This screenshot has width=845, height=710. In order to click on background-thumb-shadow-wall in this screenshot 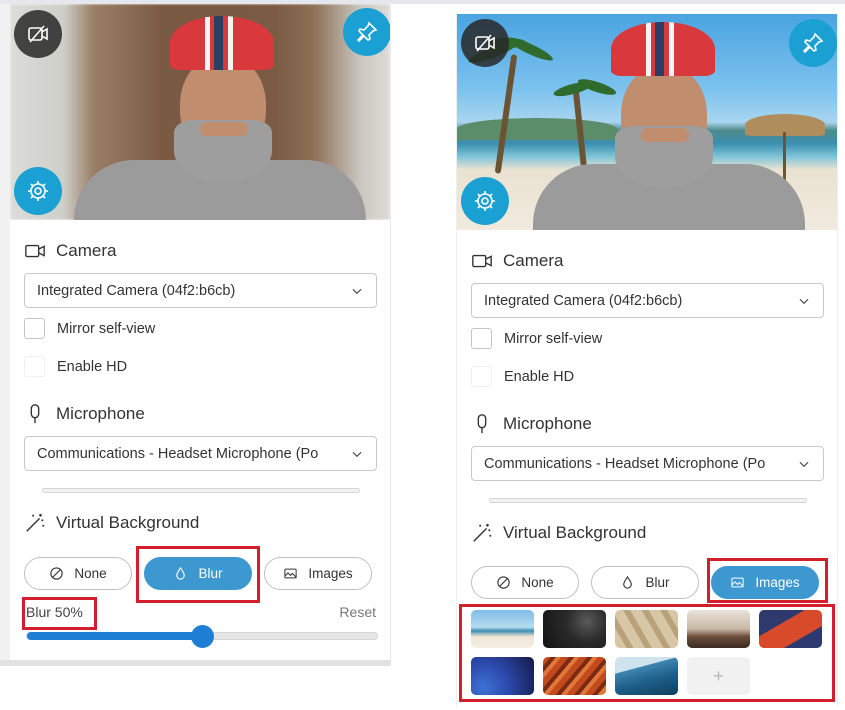, I will do `click(646, 629)`.